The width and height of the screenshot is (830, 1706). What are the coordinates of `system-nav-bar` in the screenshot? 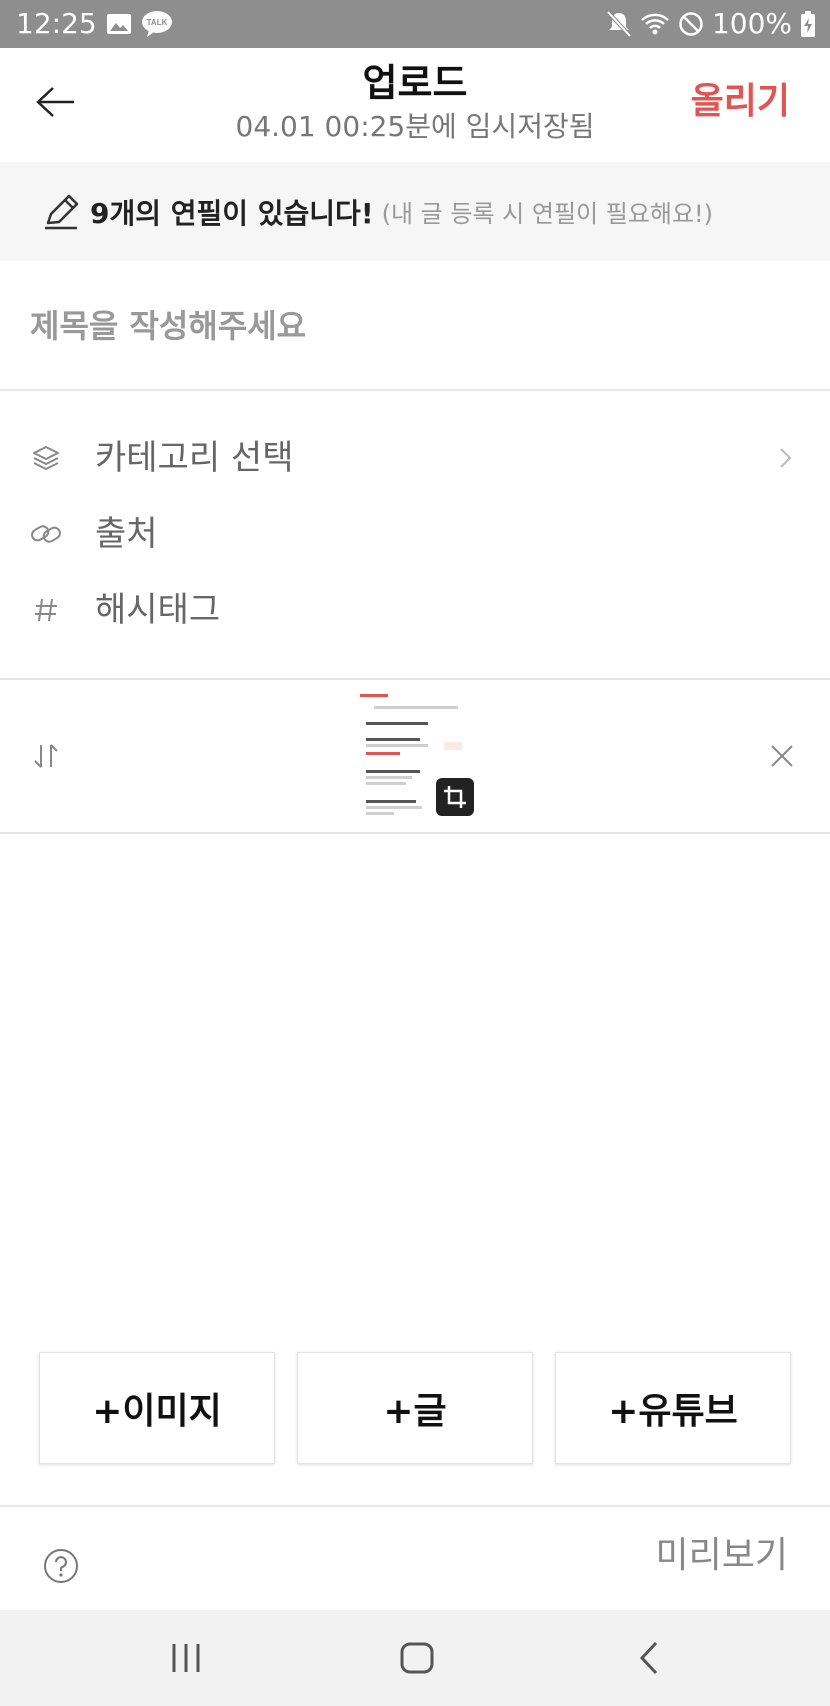 It's located at (415, 1658).